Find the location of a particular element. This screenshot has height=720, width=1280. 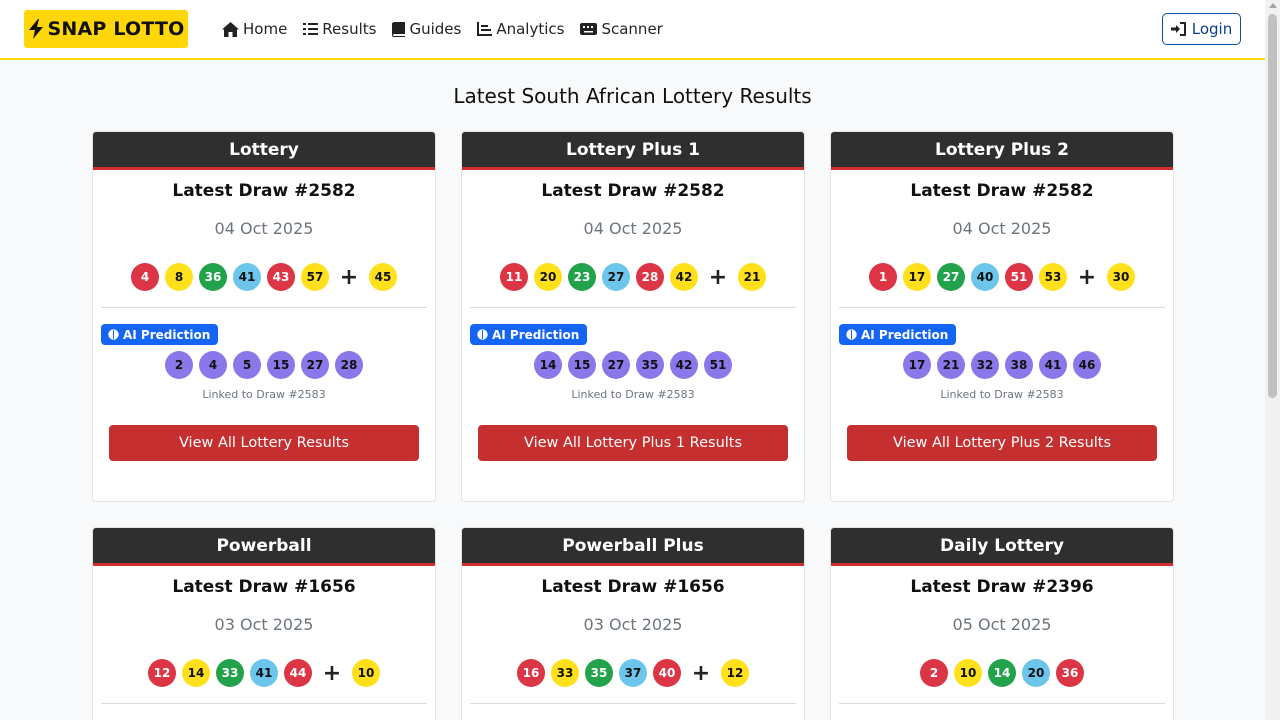

scrollbar is located at coordinates (1272, 360).